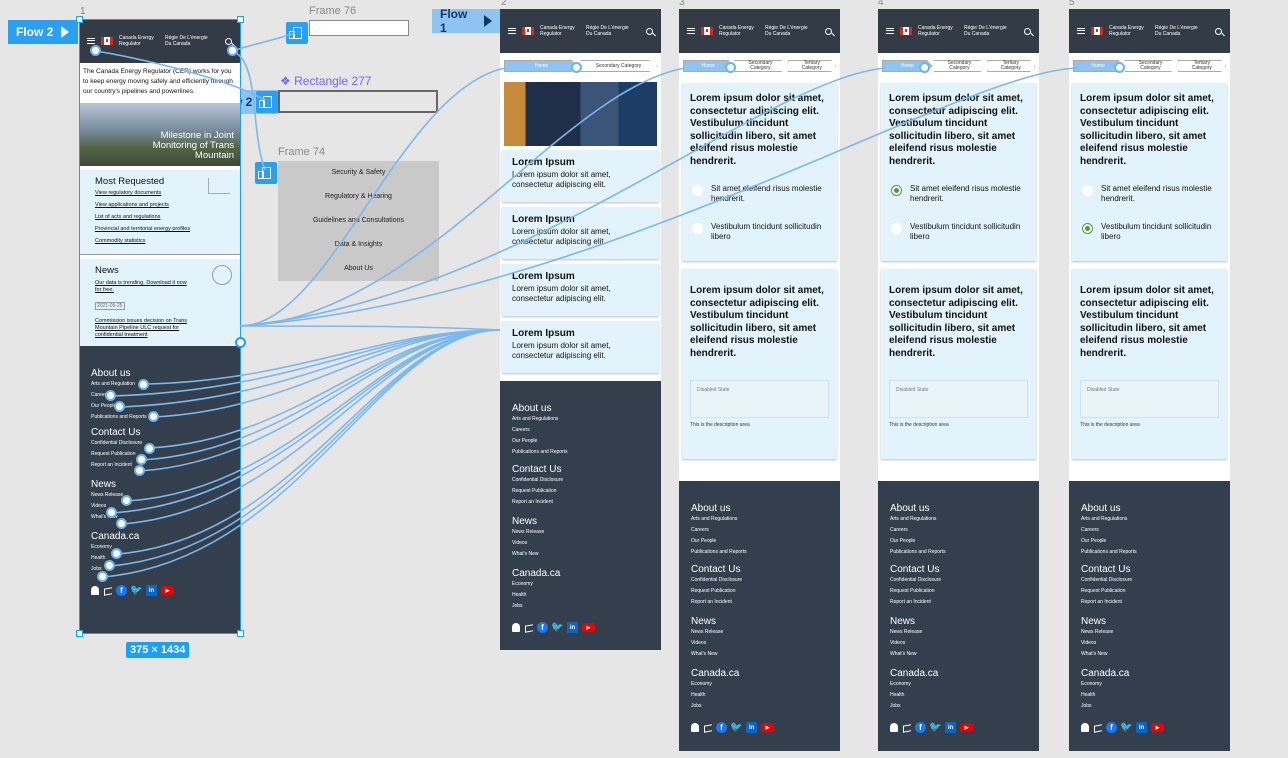  Describe the element at coordinates (159, 217) in the screenshot. I see `most-requested-link: List of acts and regulations` at that location.